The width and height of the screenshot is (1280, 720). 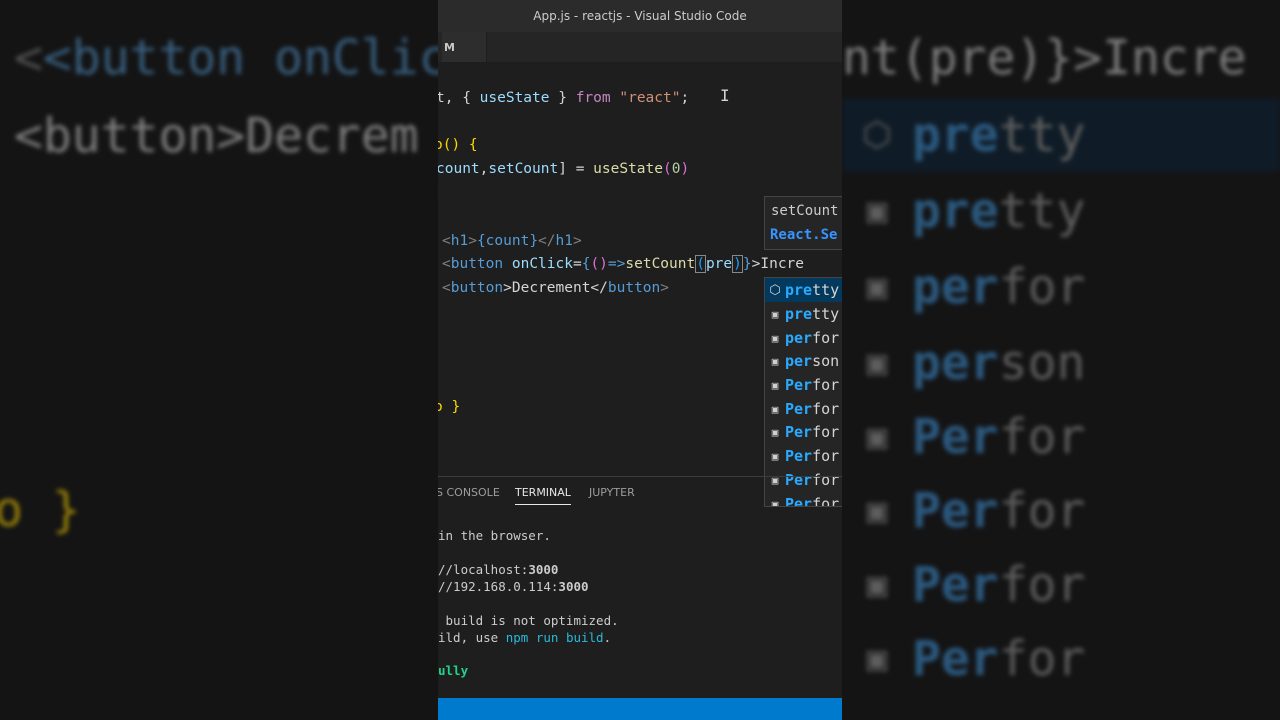 What do you see at coordinates (543, 495) in the screenshot?
I see `tab-terminal: TERMINAL` at bounding box center [543, 495].